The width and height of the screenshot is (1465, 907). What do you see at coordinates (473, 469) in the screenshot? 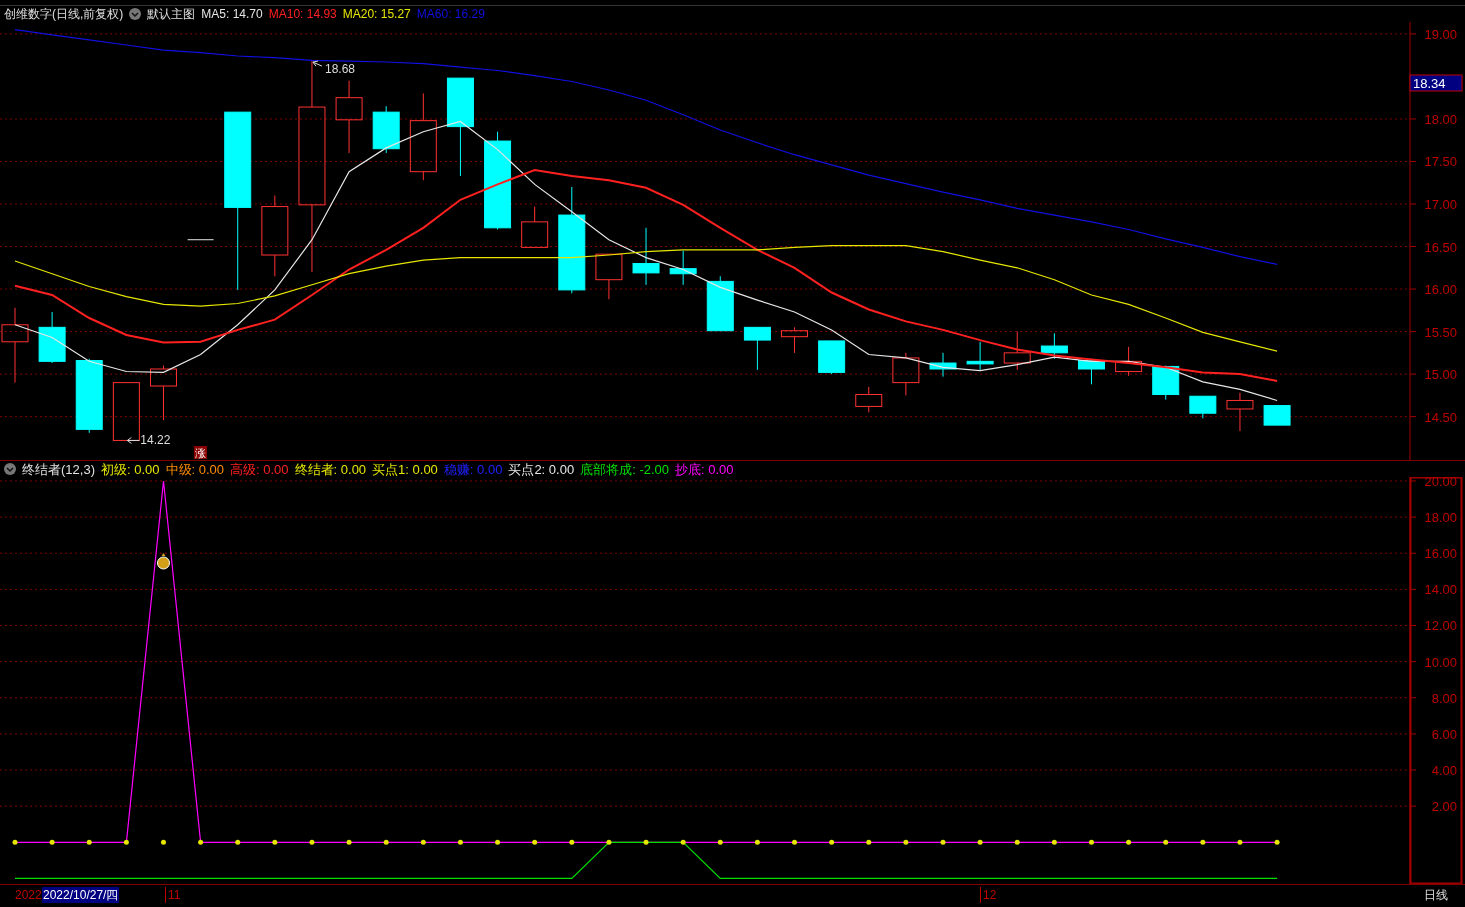
I see `legend-value: 稳赚: 0.00` at bounding box center [473, 469].